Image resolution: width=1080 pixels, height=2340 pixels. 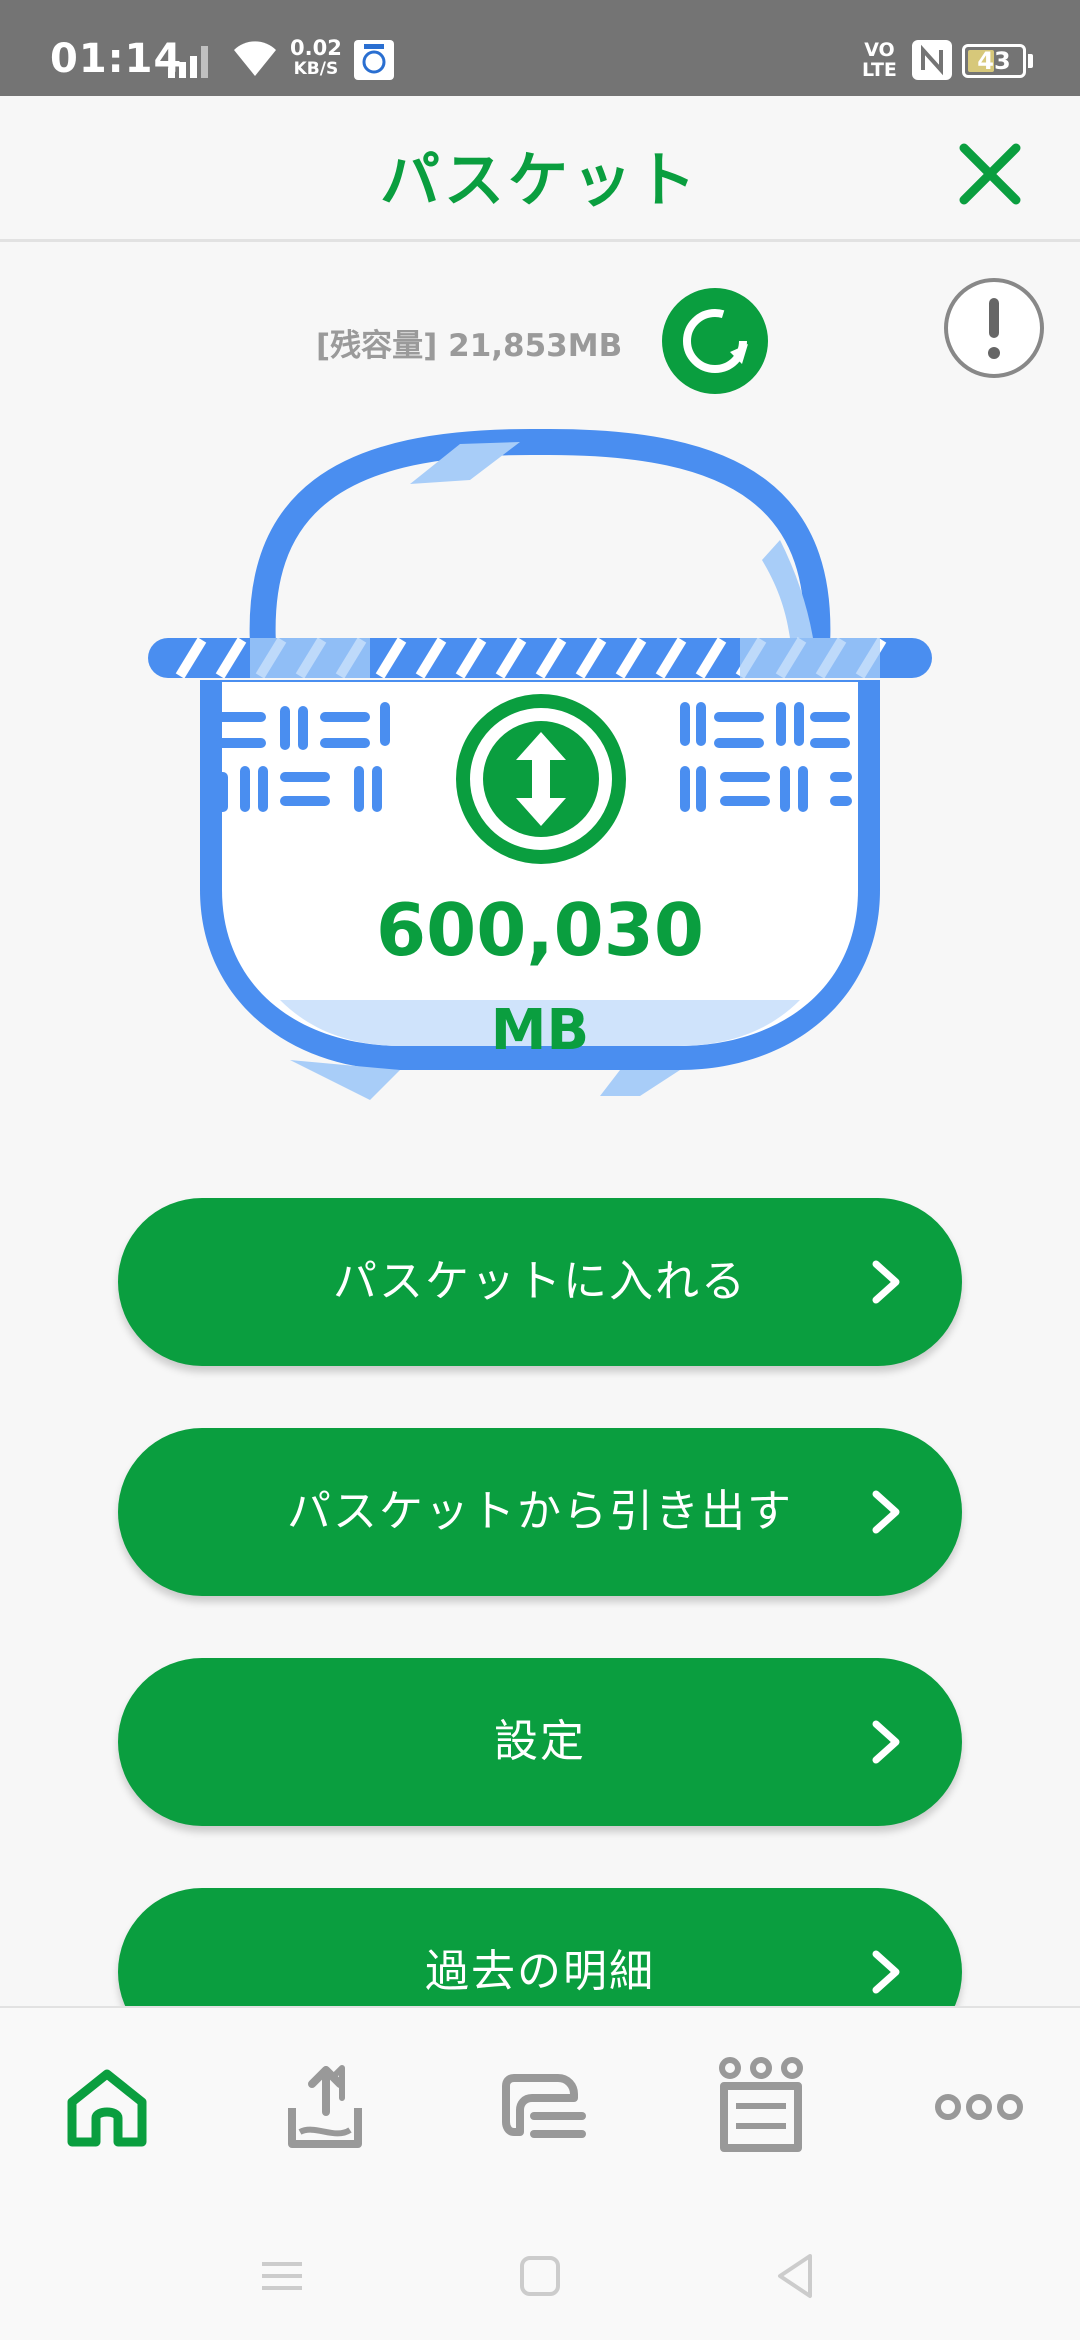 What do you see at coordinates (540, 930) in the screenshot?
I see `basket-amount: 600,030` at bounding box center [540, 930].